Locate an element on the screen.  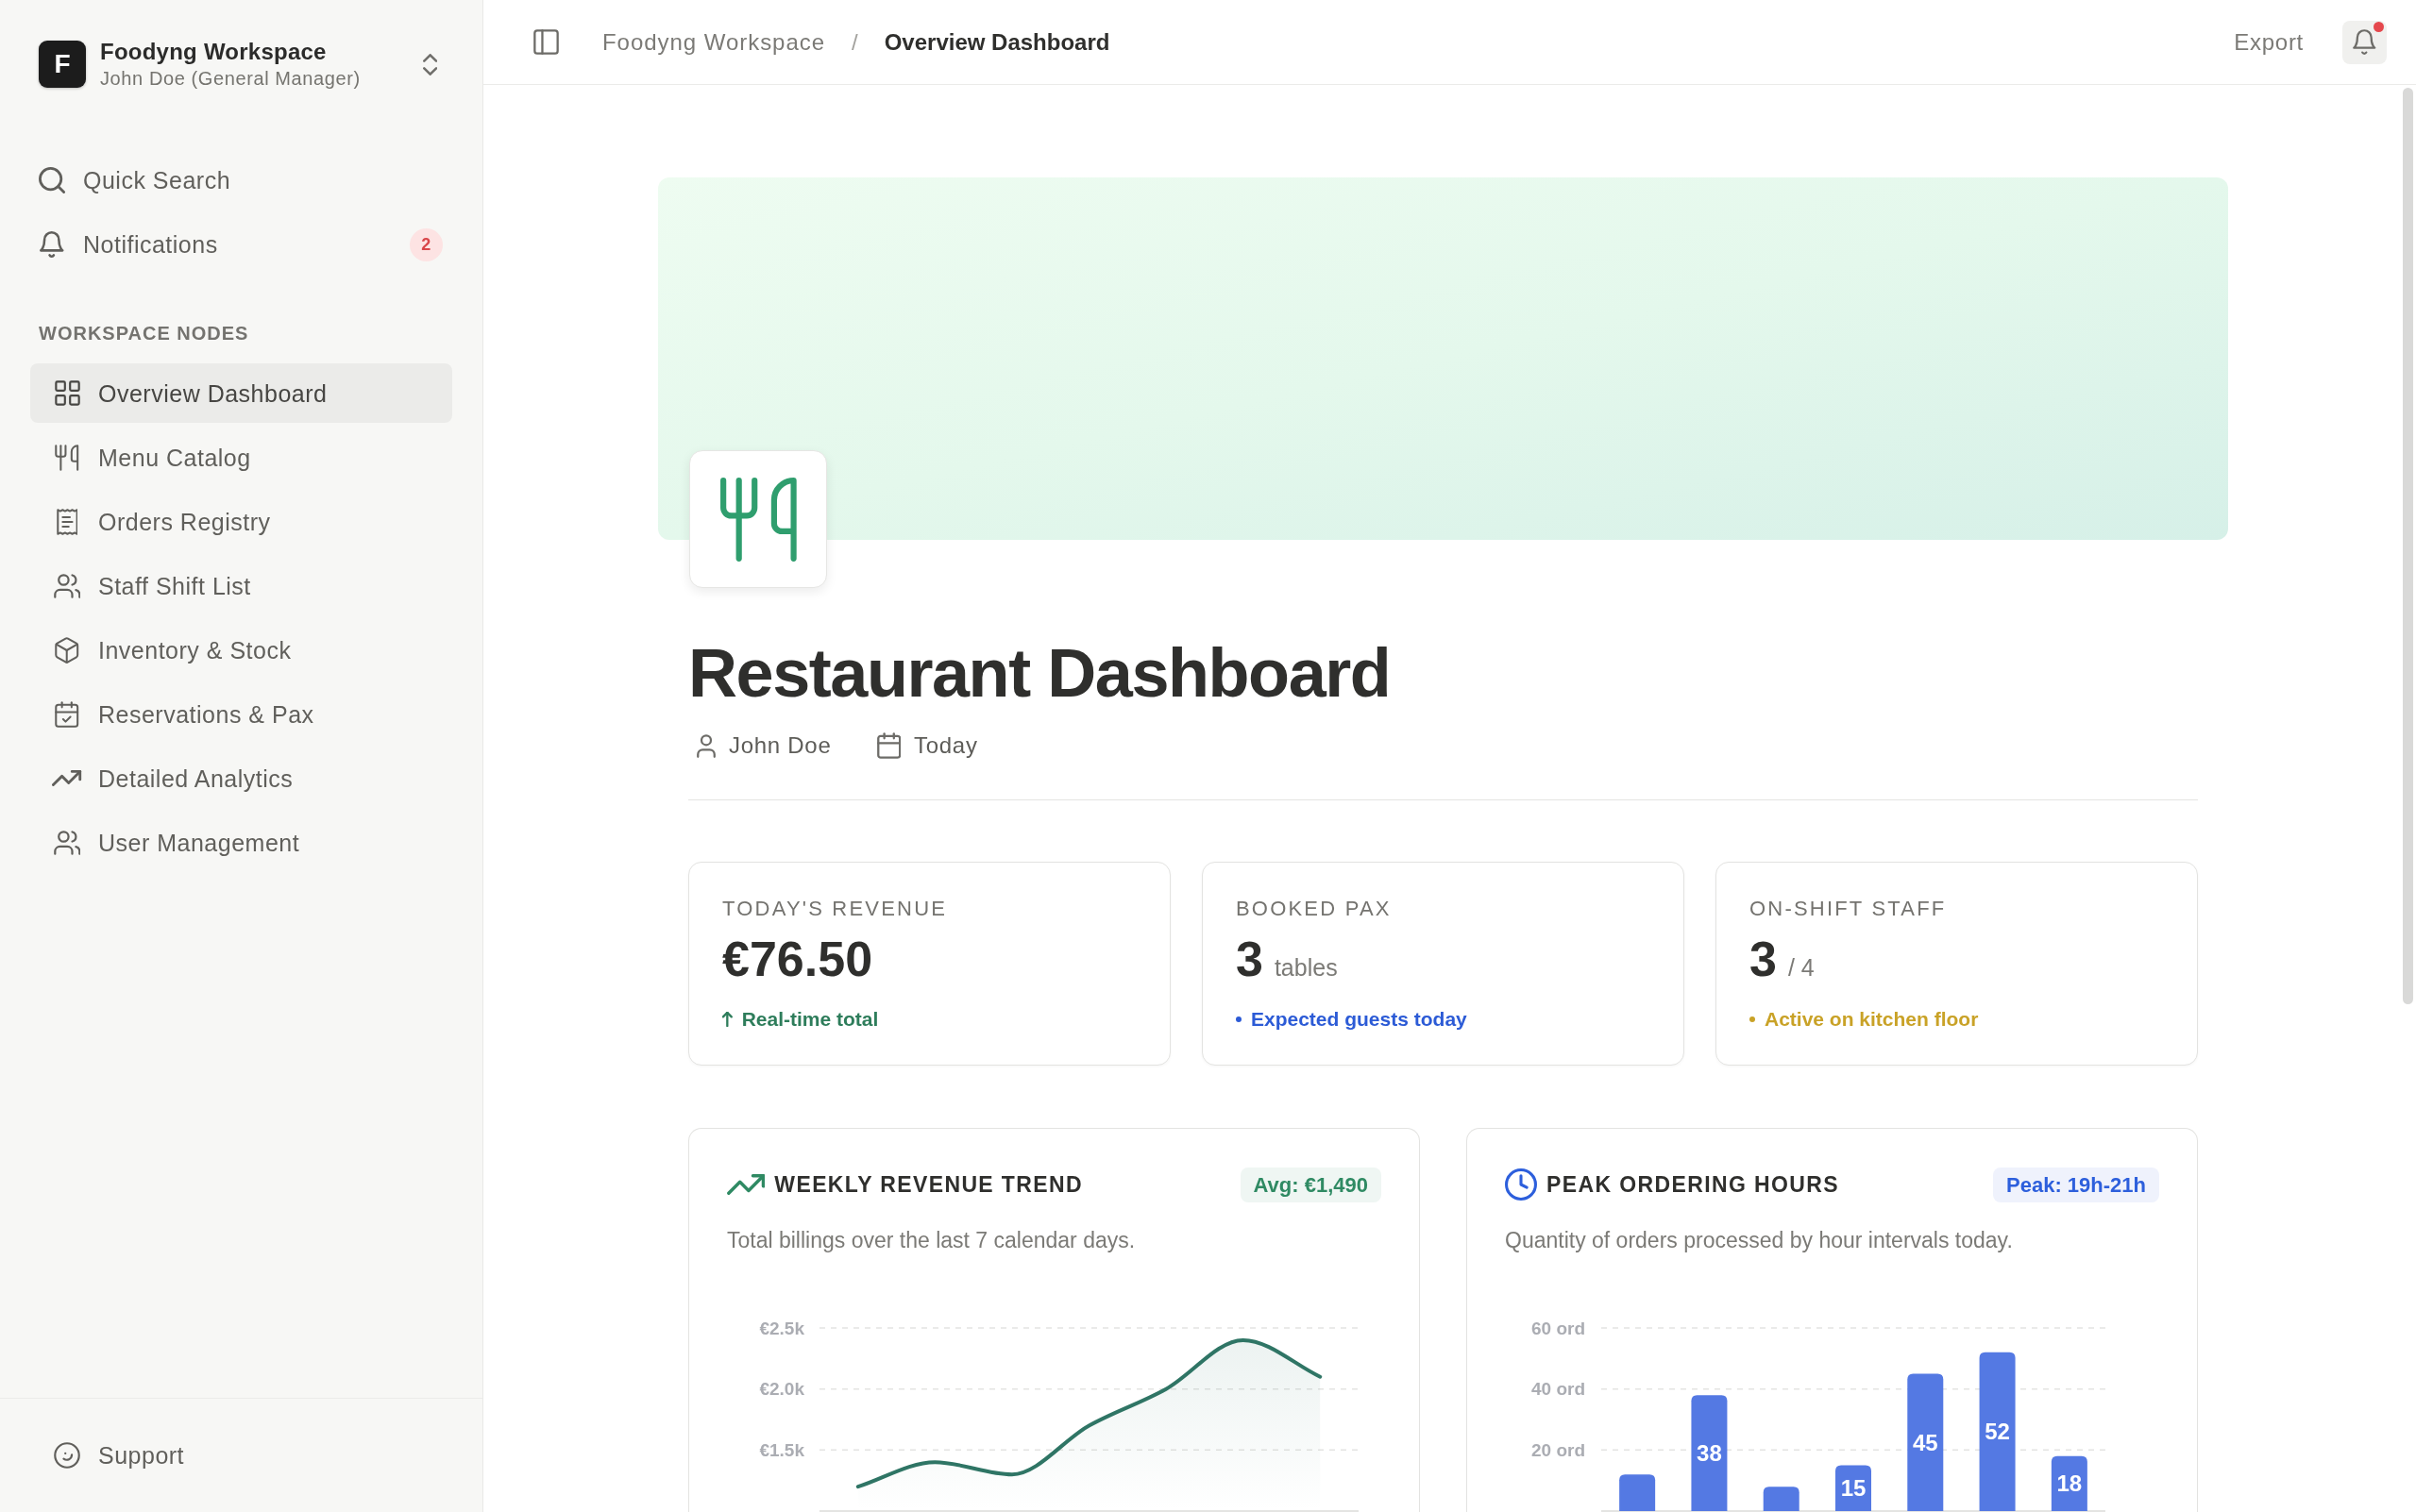
axis-label: €1.5k is located at coordinates (782, 1449).